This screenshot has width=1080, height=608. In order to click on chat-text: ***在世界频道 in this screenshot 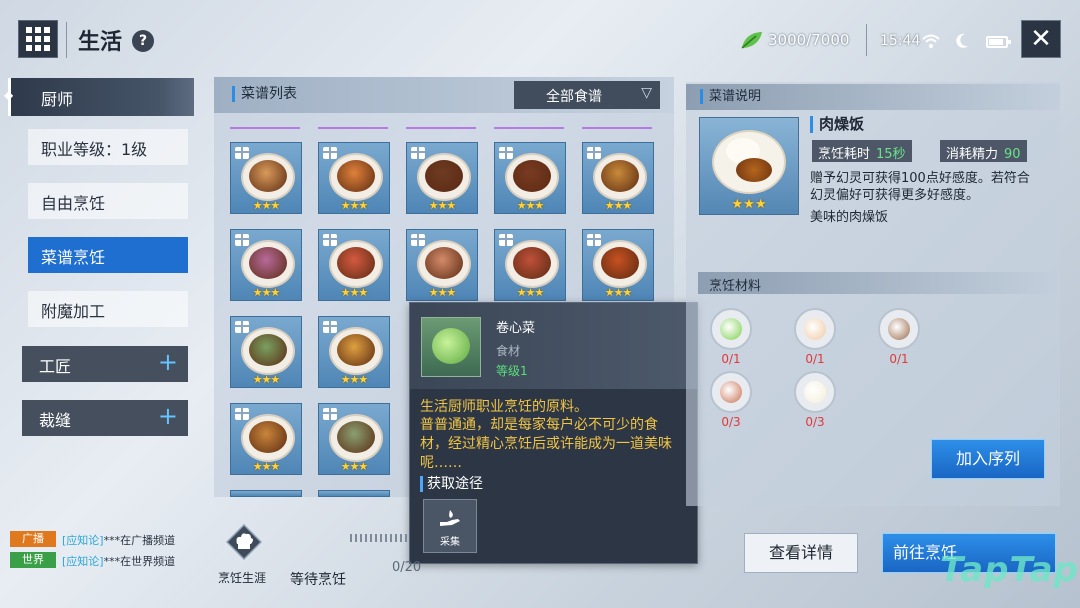, I will do `click(139, 561)`.